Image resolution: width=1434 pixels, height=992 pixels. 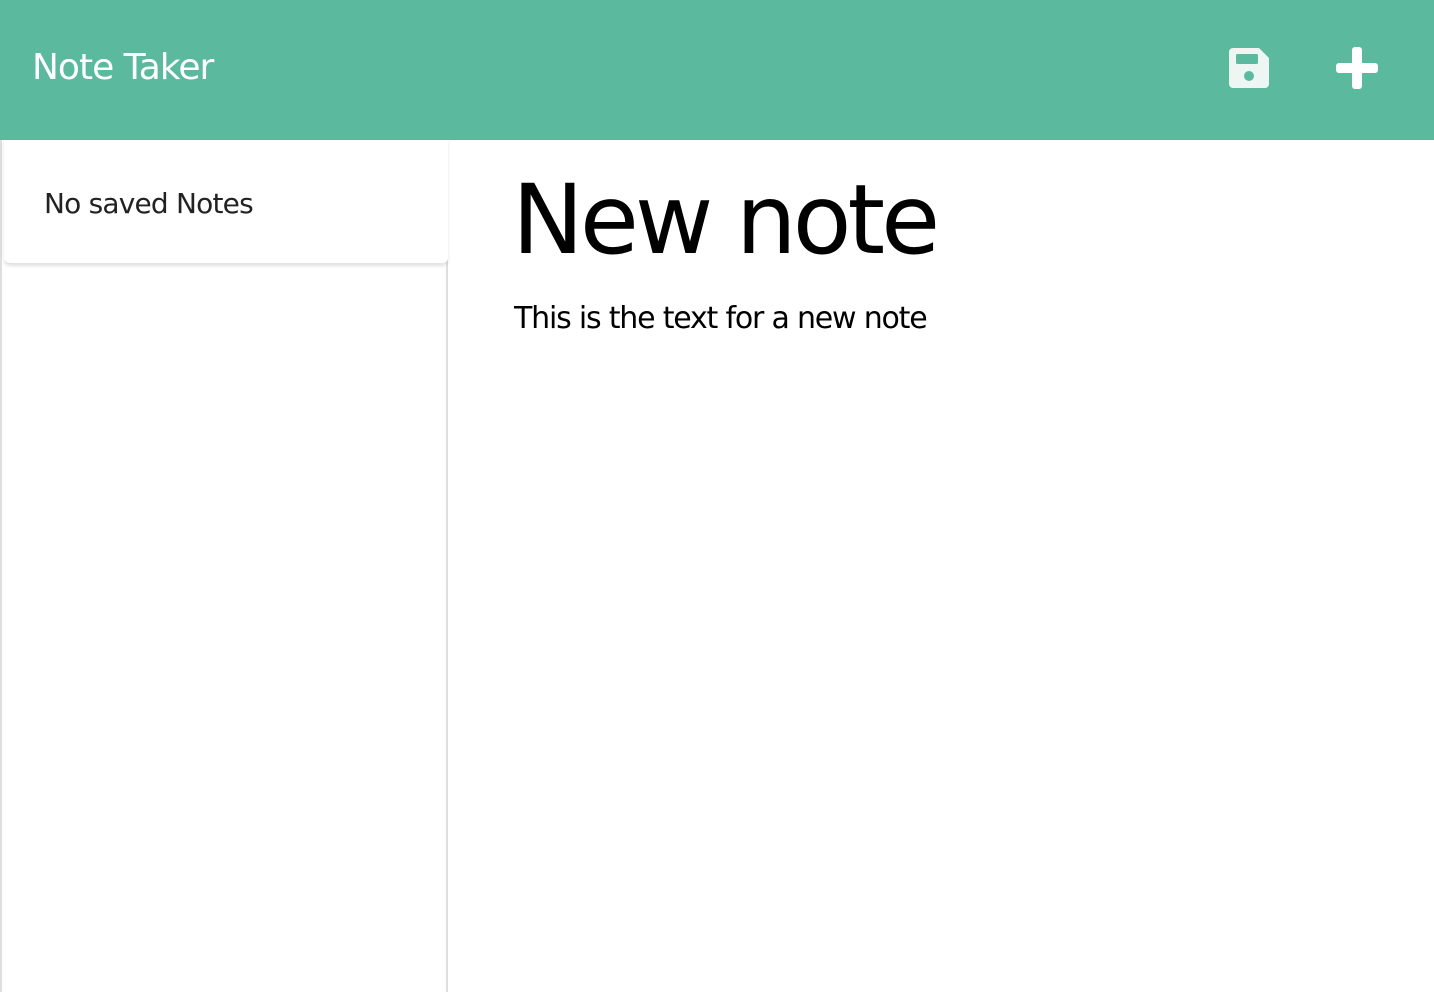 I want to click on floppy-disk-icon, so click(x=1249, y=68).